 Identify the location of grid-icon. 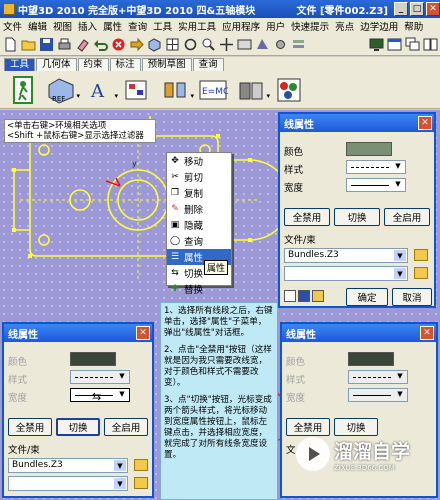
(172, 44).